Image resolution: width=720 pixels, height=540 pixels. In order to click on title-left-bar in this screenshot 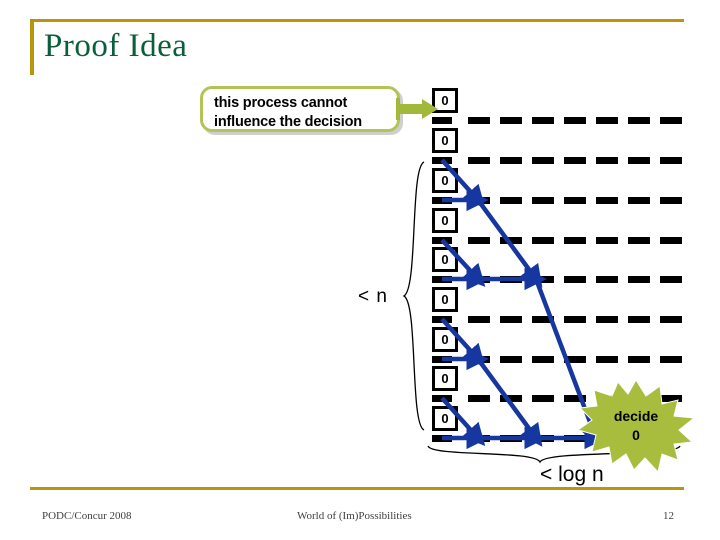, I will do `click(32, 47)`.